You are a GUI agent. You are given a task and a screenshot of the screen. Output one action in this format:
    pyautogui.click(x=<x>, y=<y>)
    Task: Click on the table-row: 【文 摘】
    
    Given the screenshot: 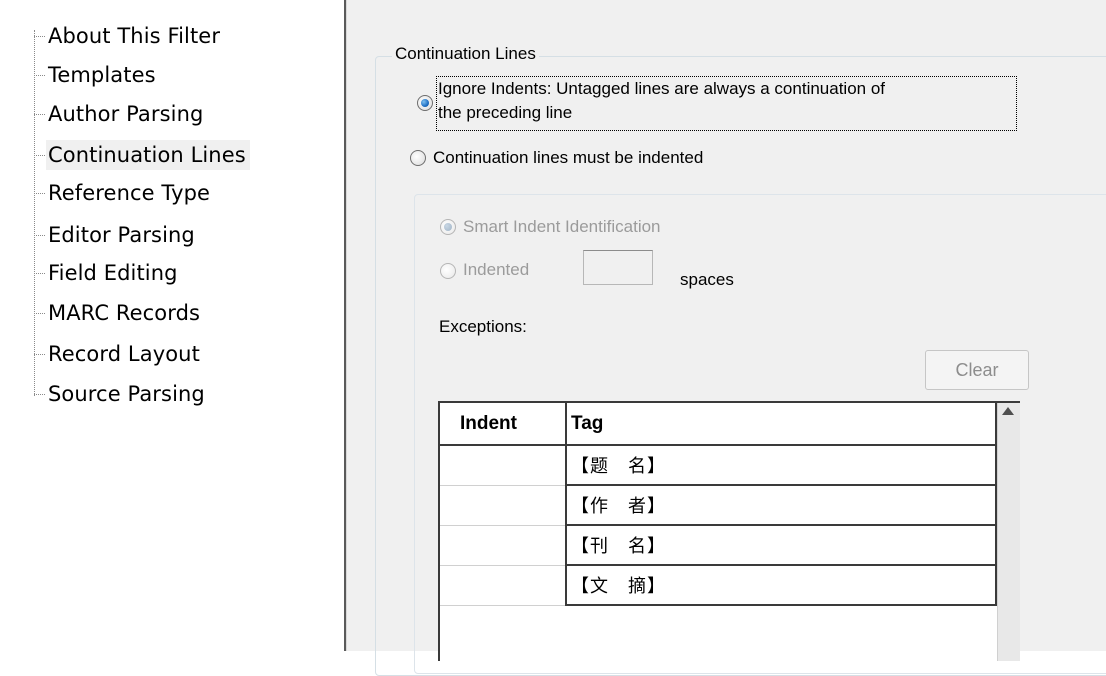 What is the action you would take?
    pyautogui.click(x=718, y=585)
    